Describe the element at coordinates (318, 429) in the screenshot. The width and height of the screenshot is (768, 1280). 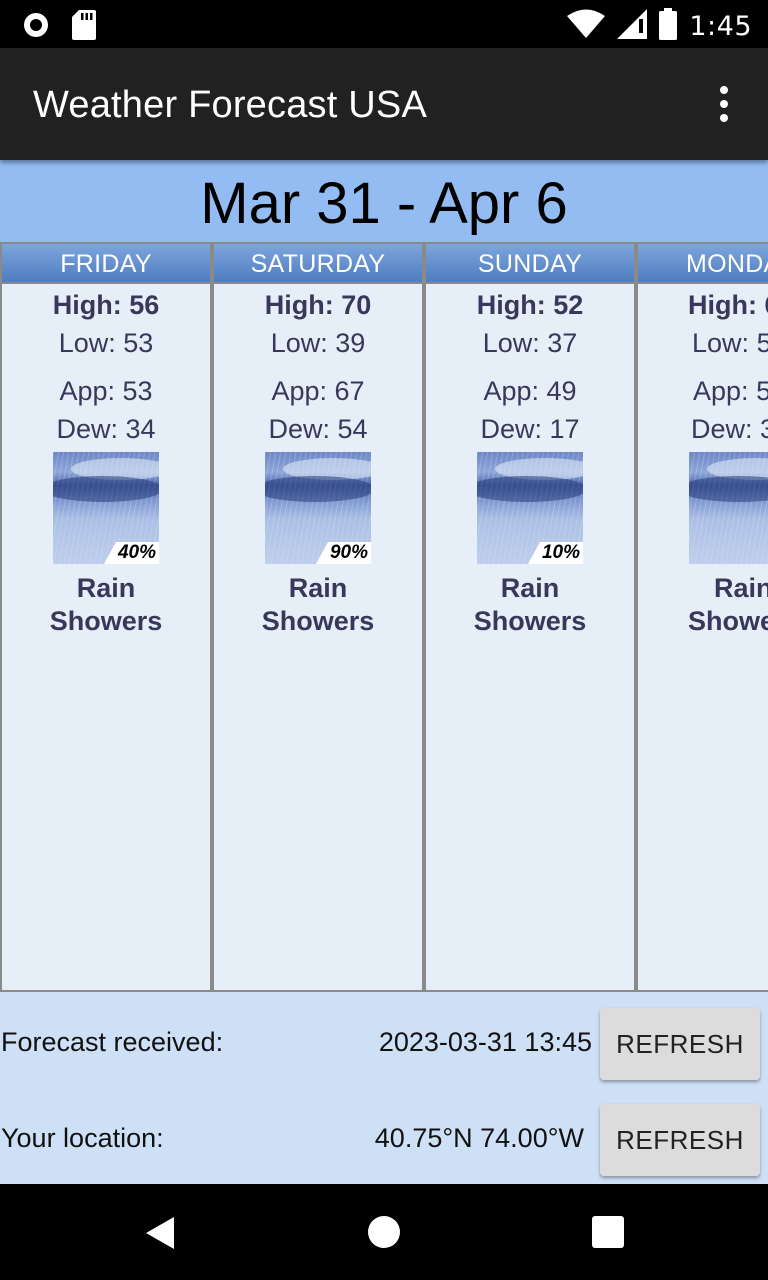
I see `dew-point: Dew: 54` at that location.